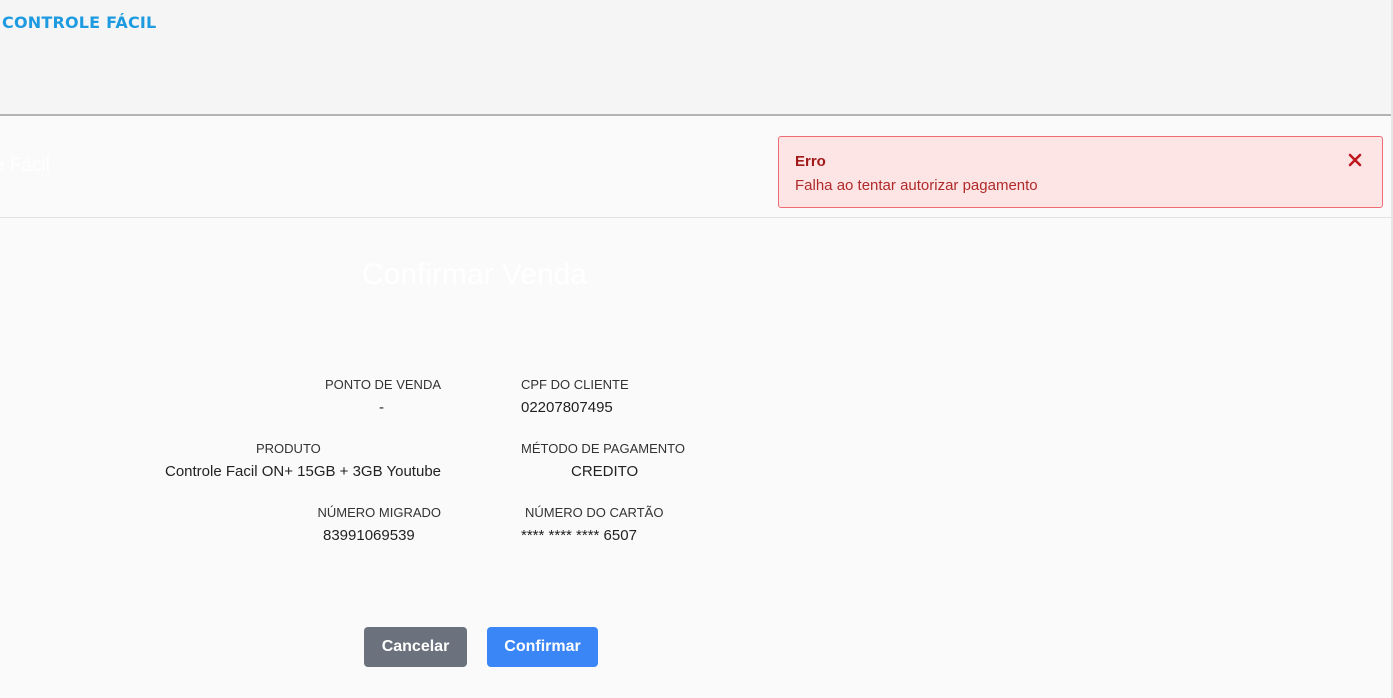 The width and height of the screenshot is (1393, 698). Describe the element at coordinates (605, 471) in the screenshot. I see `value-metodo-pagamento: CREDITO` at that location.